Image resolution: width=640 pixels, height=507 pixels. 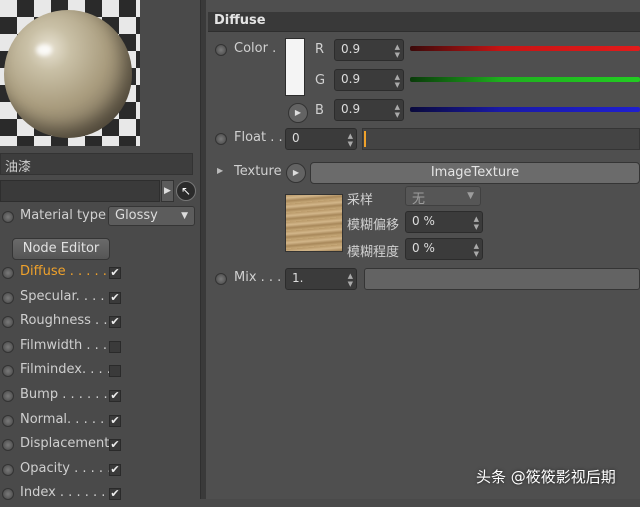 I want to click on channel-row: Opacity . . . . . ✔, so click(x=100, y=471).